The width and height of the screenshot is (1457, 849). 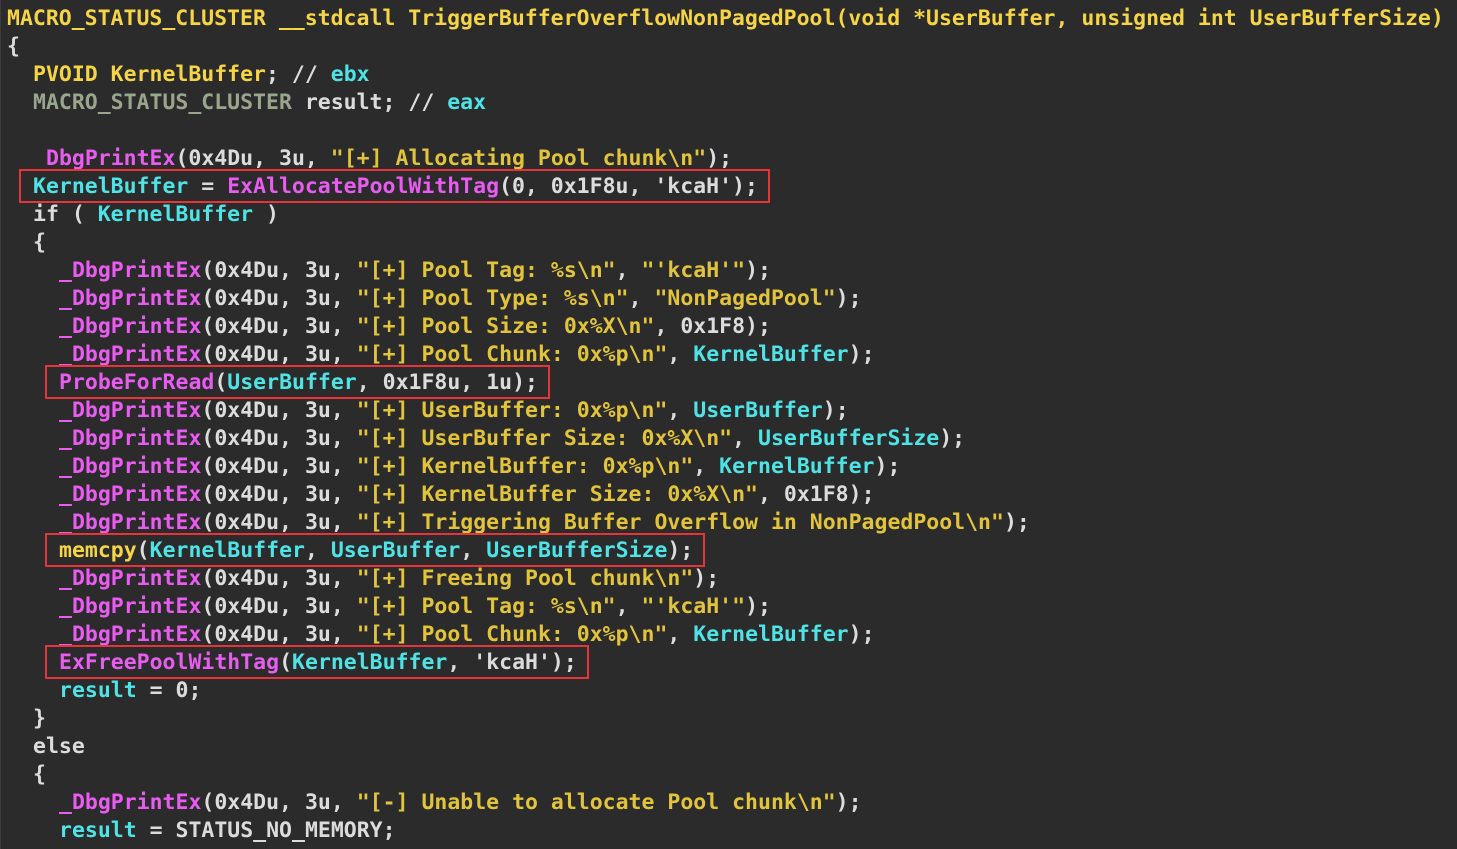 What do you see at coordinates (110, 158) in the screenshot?
I see `code-token-import: DbgPrintEx` at bounding box center [110, 158].